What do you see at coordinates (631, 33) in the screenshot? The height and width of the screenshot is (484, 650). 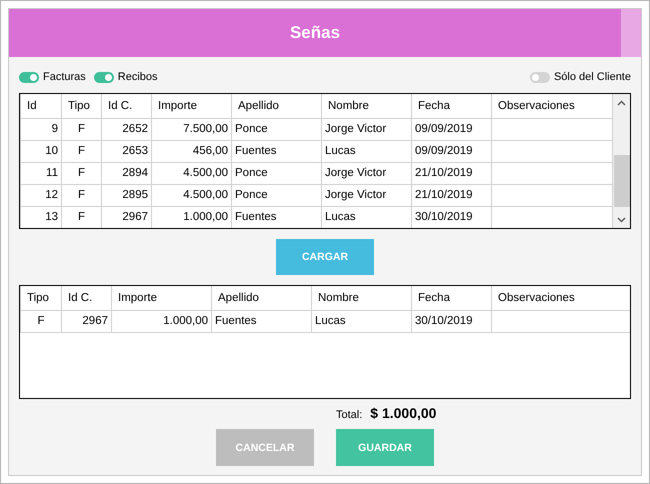 I see `header-strip` at bounding box center [631, 33].